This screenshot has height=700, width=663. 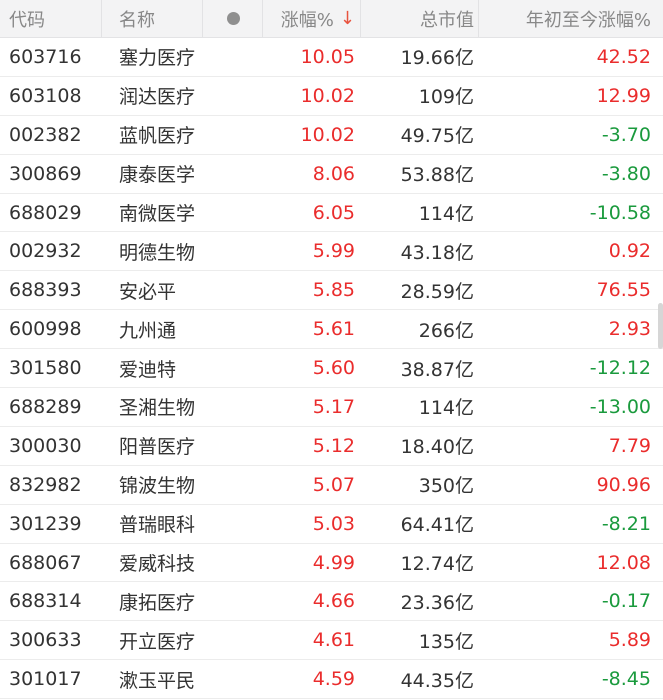 I want to click on stock-name: 润达医疗, so click(x=157, y=97).